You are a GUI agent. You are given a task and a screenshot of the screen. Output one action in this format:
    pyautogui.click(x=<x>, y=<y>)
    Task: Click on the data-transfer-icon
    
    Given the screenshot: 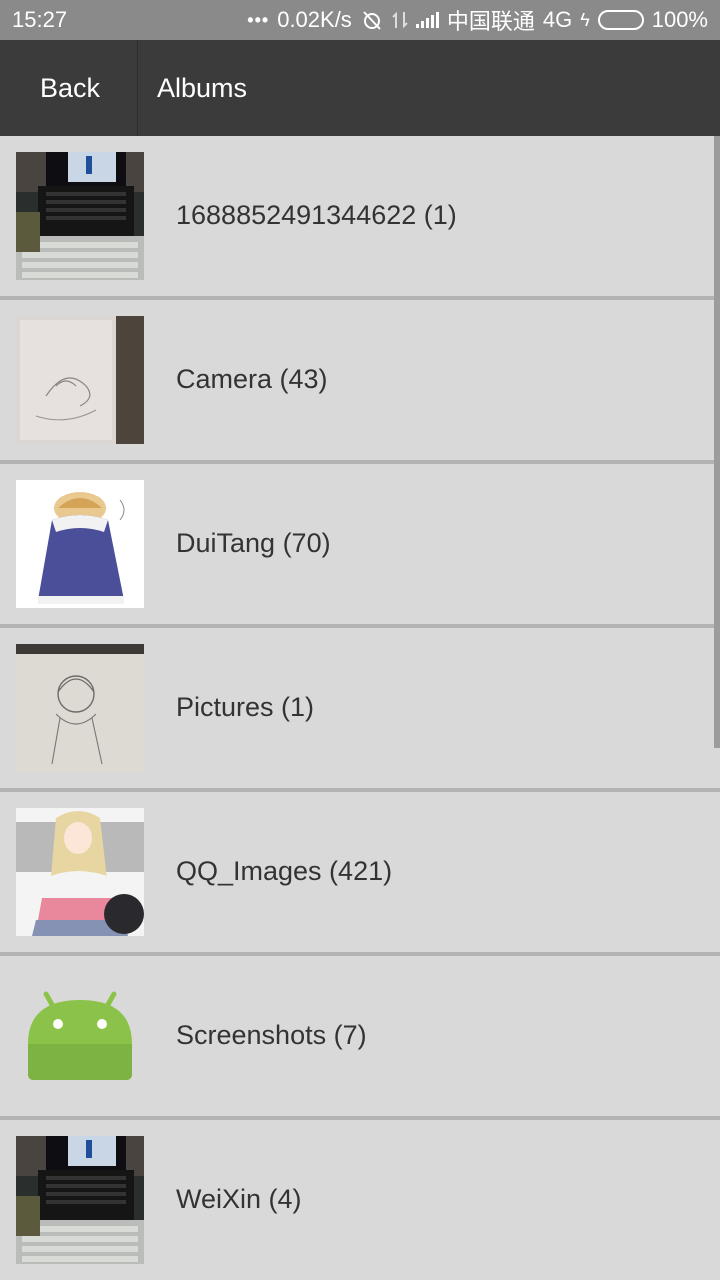 What is the action you would take?
    pyautogui.click(x=400, y=20)
    